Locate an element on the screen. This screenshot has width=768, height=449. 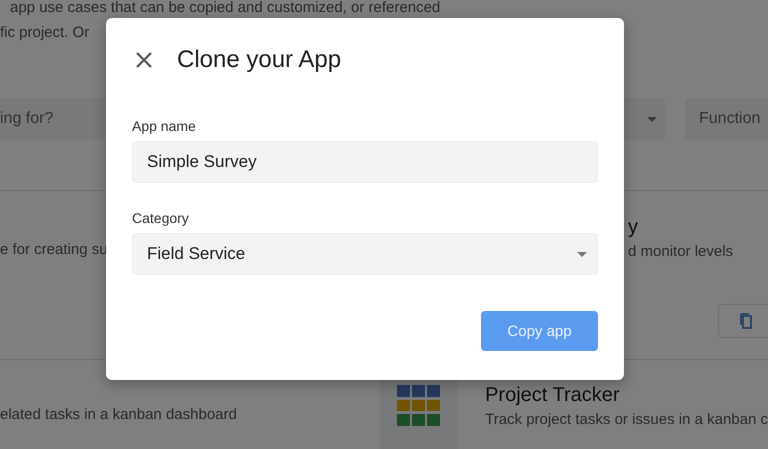
copy-button is located at coordinates (743, 321).